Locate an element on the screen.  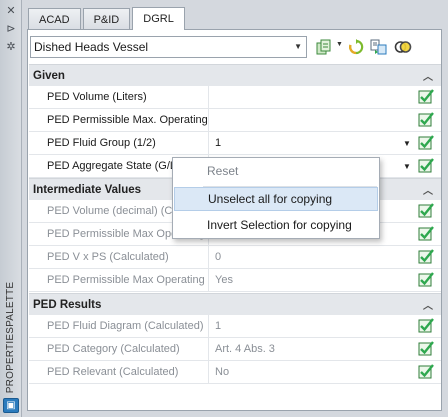
category-ped-results: PED Results ︿ is located at coordinates (235, 304).